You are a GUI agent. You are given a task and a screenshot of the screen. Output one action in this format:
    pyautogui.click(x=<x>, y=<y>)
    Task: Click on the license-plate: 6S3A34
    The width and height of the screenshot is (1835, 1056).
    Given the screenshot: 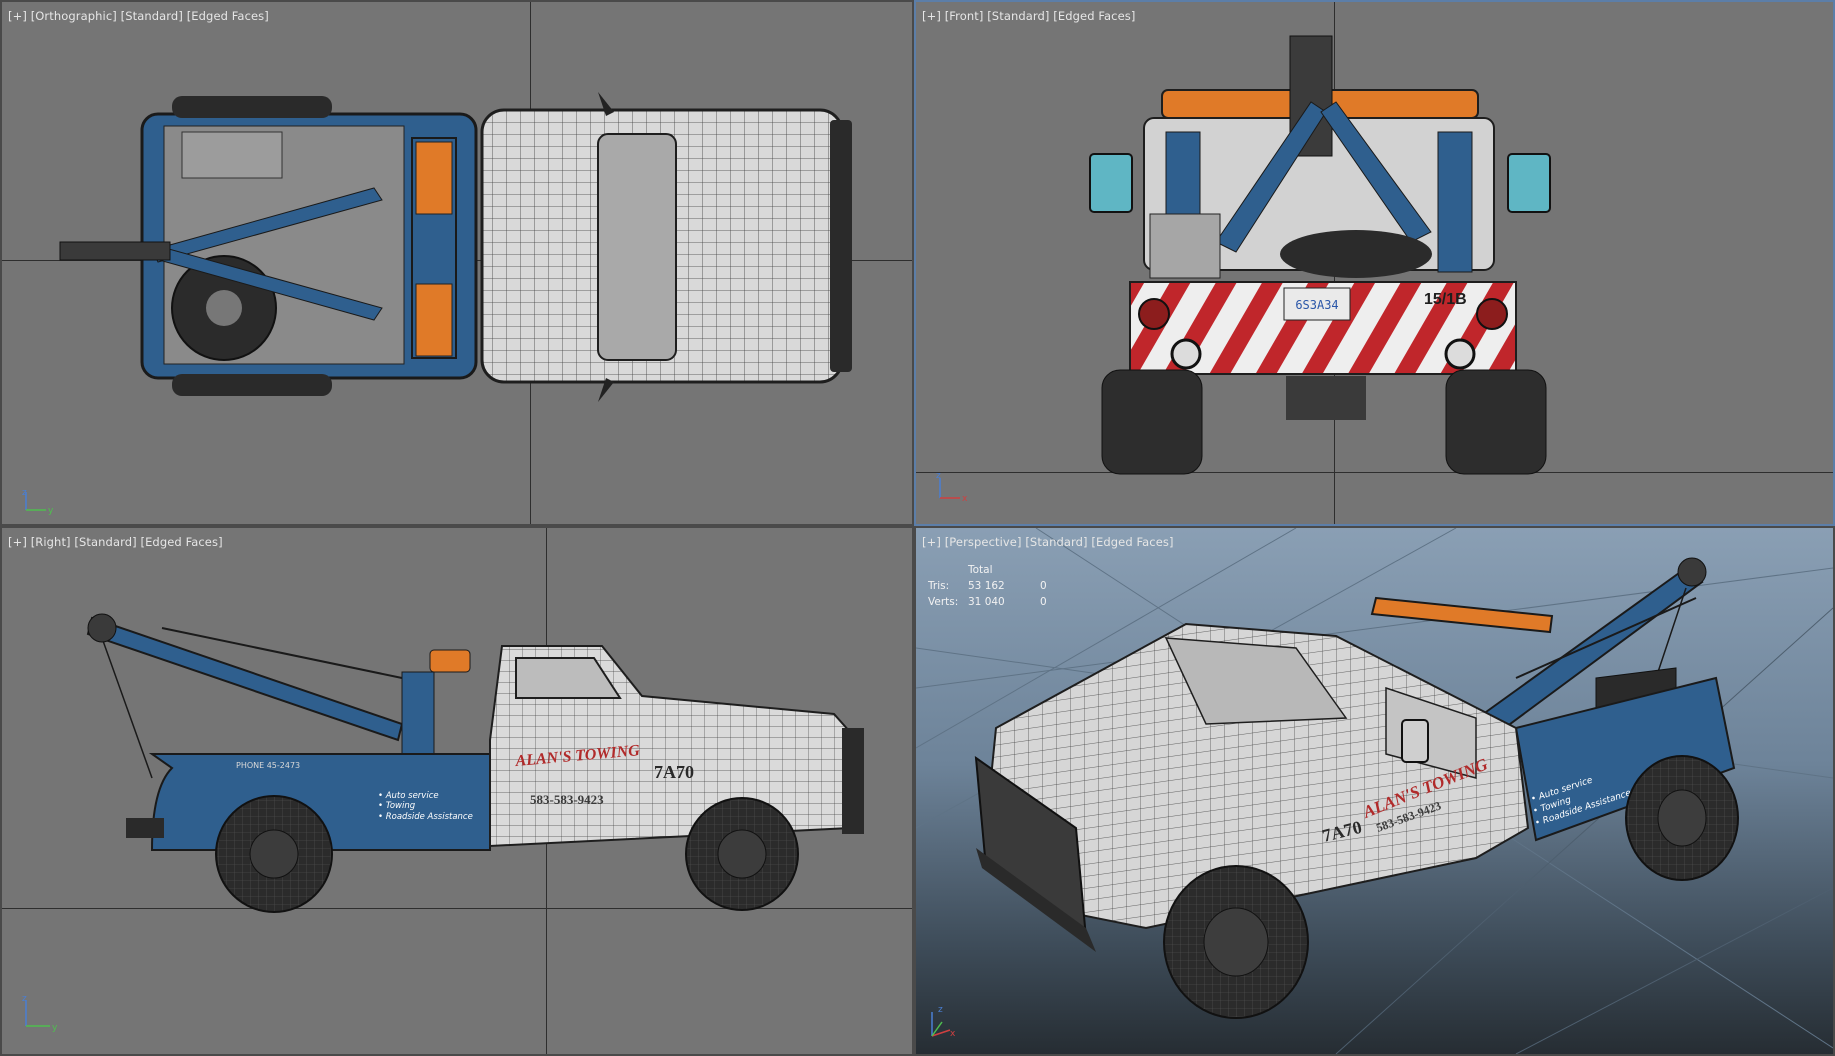 What is the action you would take?
    pyautogui.click(x=1316, y=305)
    